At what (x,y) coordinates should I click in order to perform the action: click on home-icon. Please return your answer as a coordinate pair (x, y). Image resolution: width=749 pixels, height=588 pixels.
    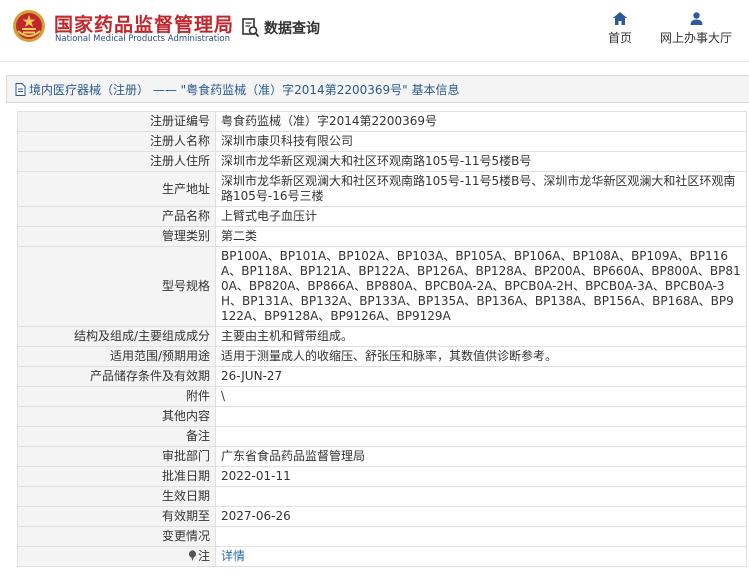
    Looking at the image, I should click on (620, 18).